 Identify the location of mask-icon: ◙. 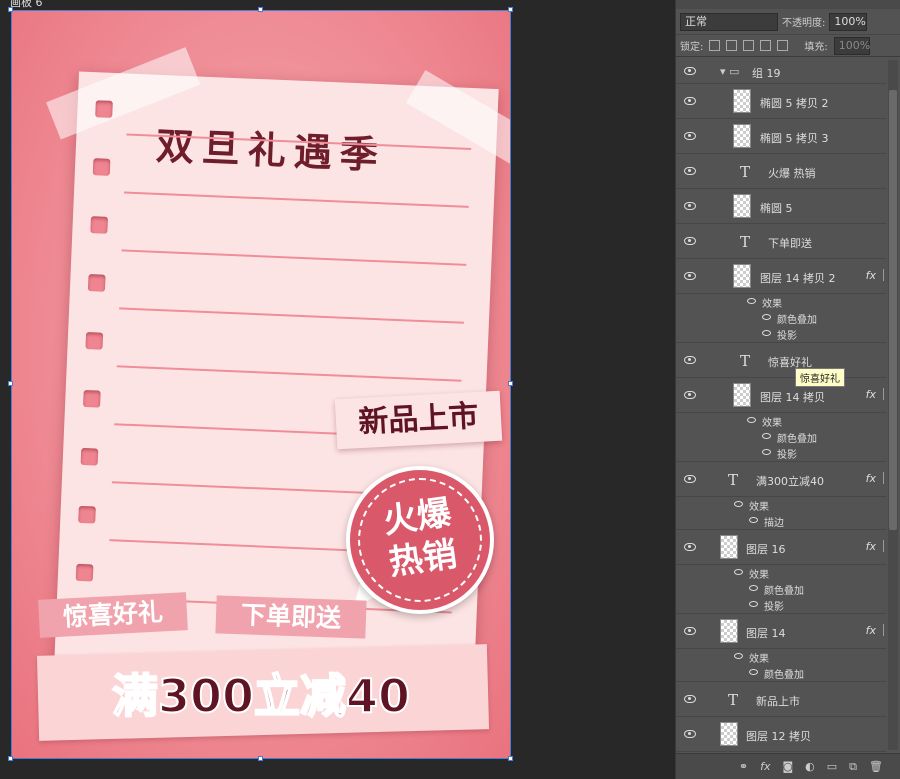
(787, 766).